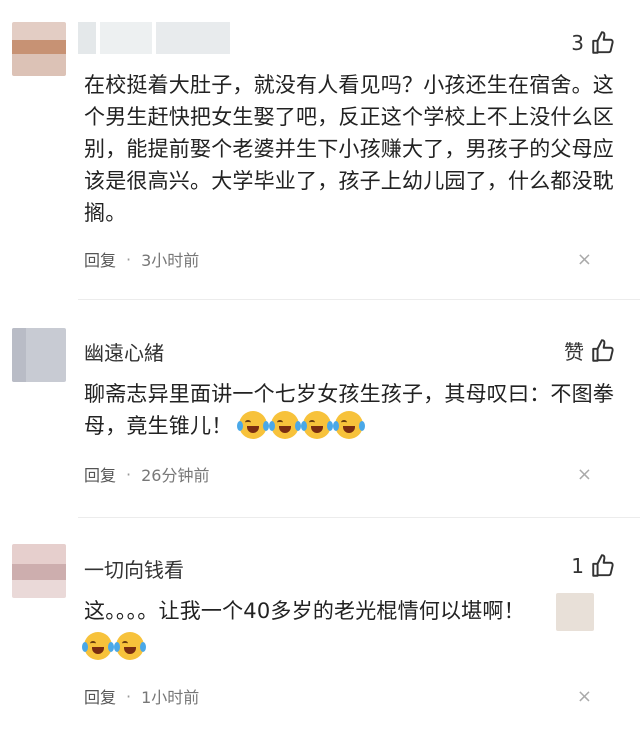  I want to click on like-count: 赞, so click(574, 352).